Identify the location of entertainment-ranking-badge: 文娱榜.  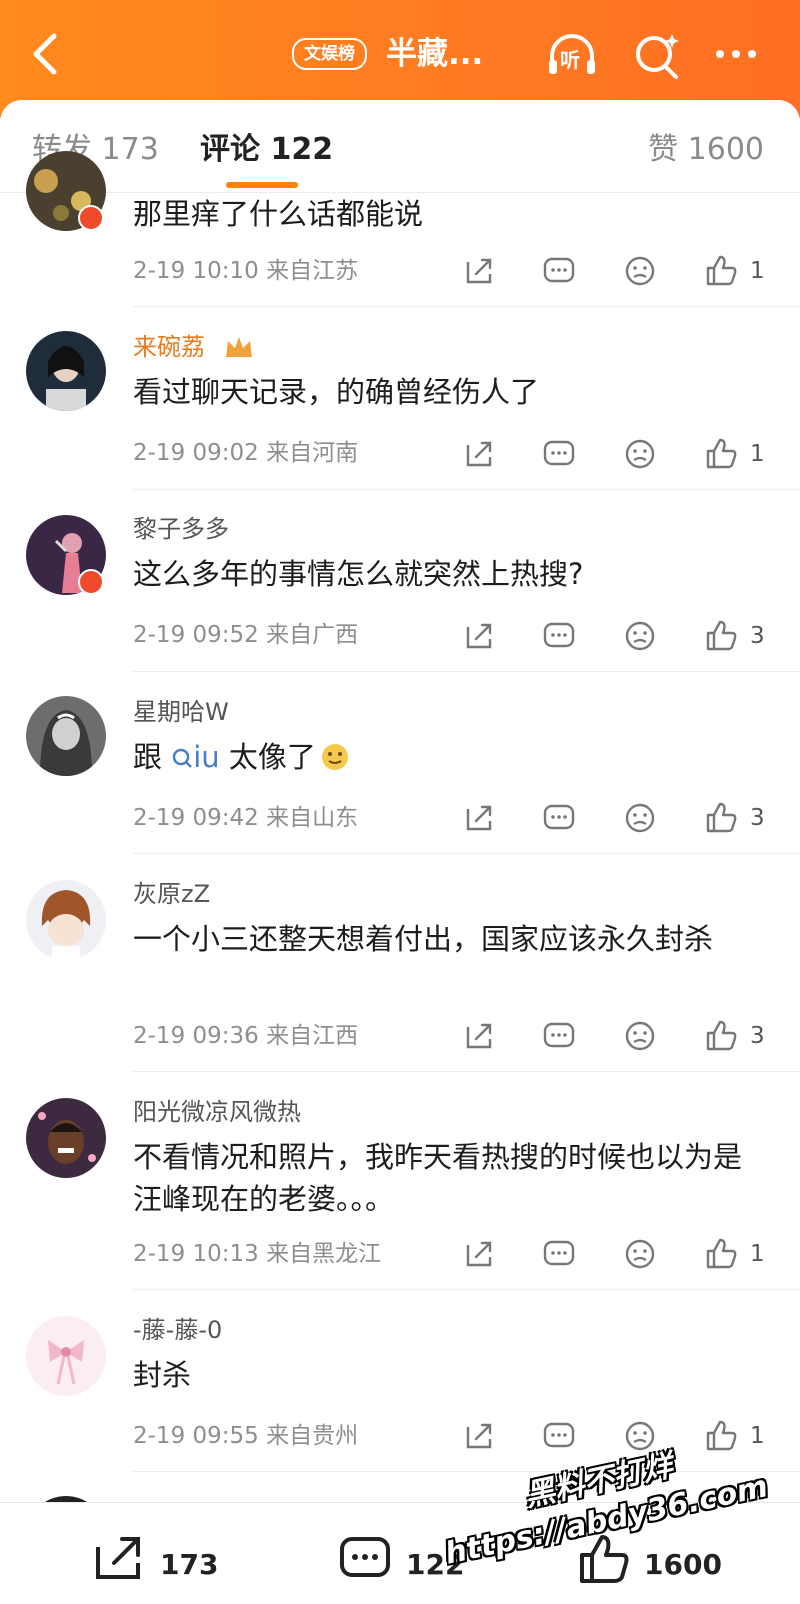
(329, 54).